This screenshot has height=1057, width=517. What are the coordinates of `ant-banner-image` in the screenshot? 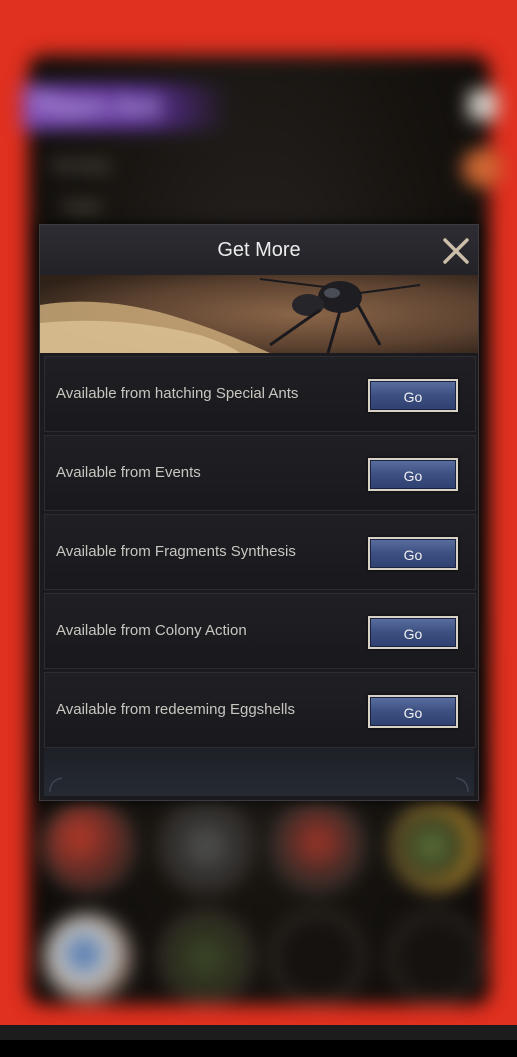 It's located at (259, 314).